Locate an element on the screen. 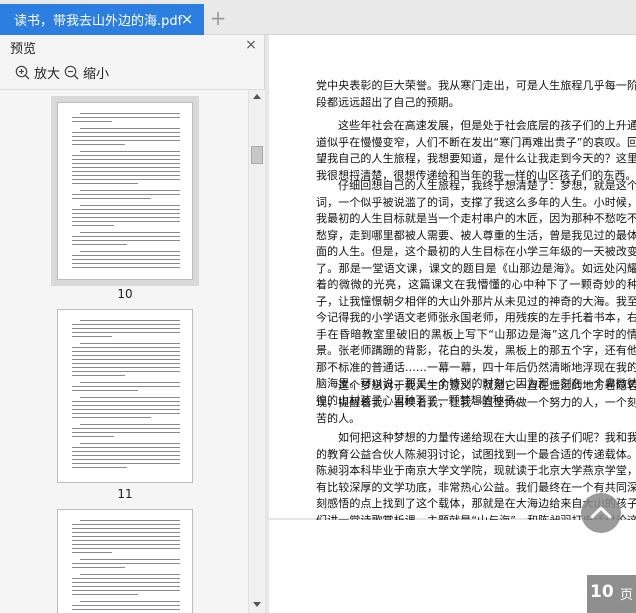 The image size is (636, 613). zoom-out-label: 缩小 is located at coordinates (96, 74).